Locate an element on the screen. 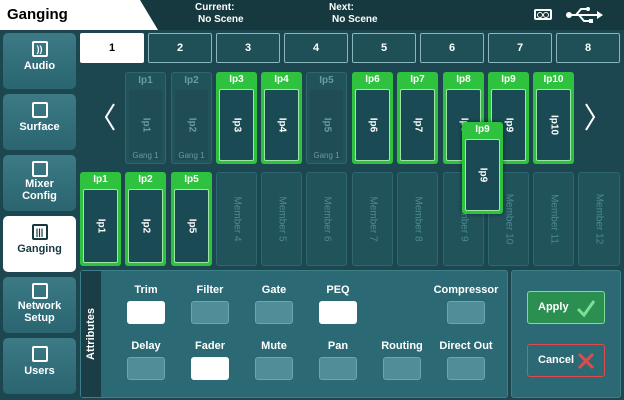 The image size is (624, 400). channel-vertical-label: Ip6 is located at coordinates (372, 125).